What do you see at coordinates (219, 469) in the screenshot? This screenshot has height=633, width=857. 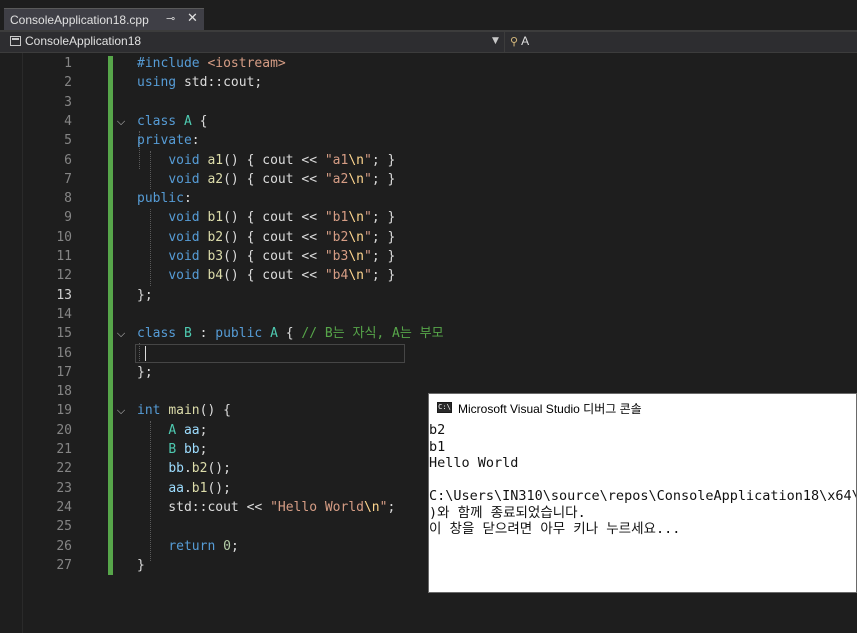 I see `code-token: ();` at bounding box center [219, 469].